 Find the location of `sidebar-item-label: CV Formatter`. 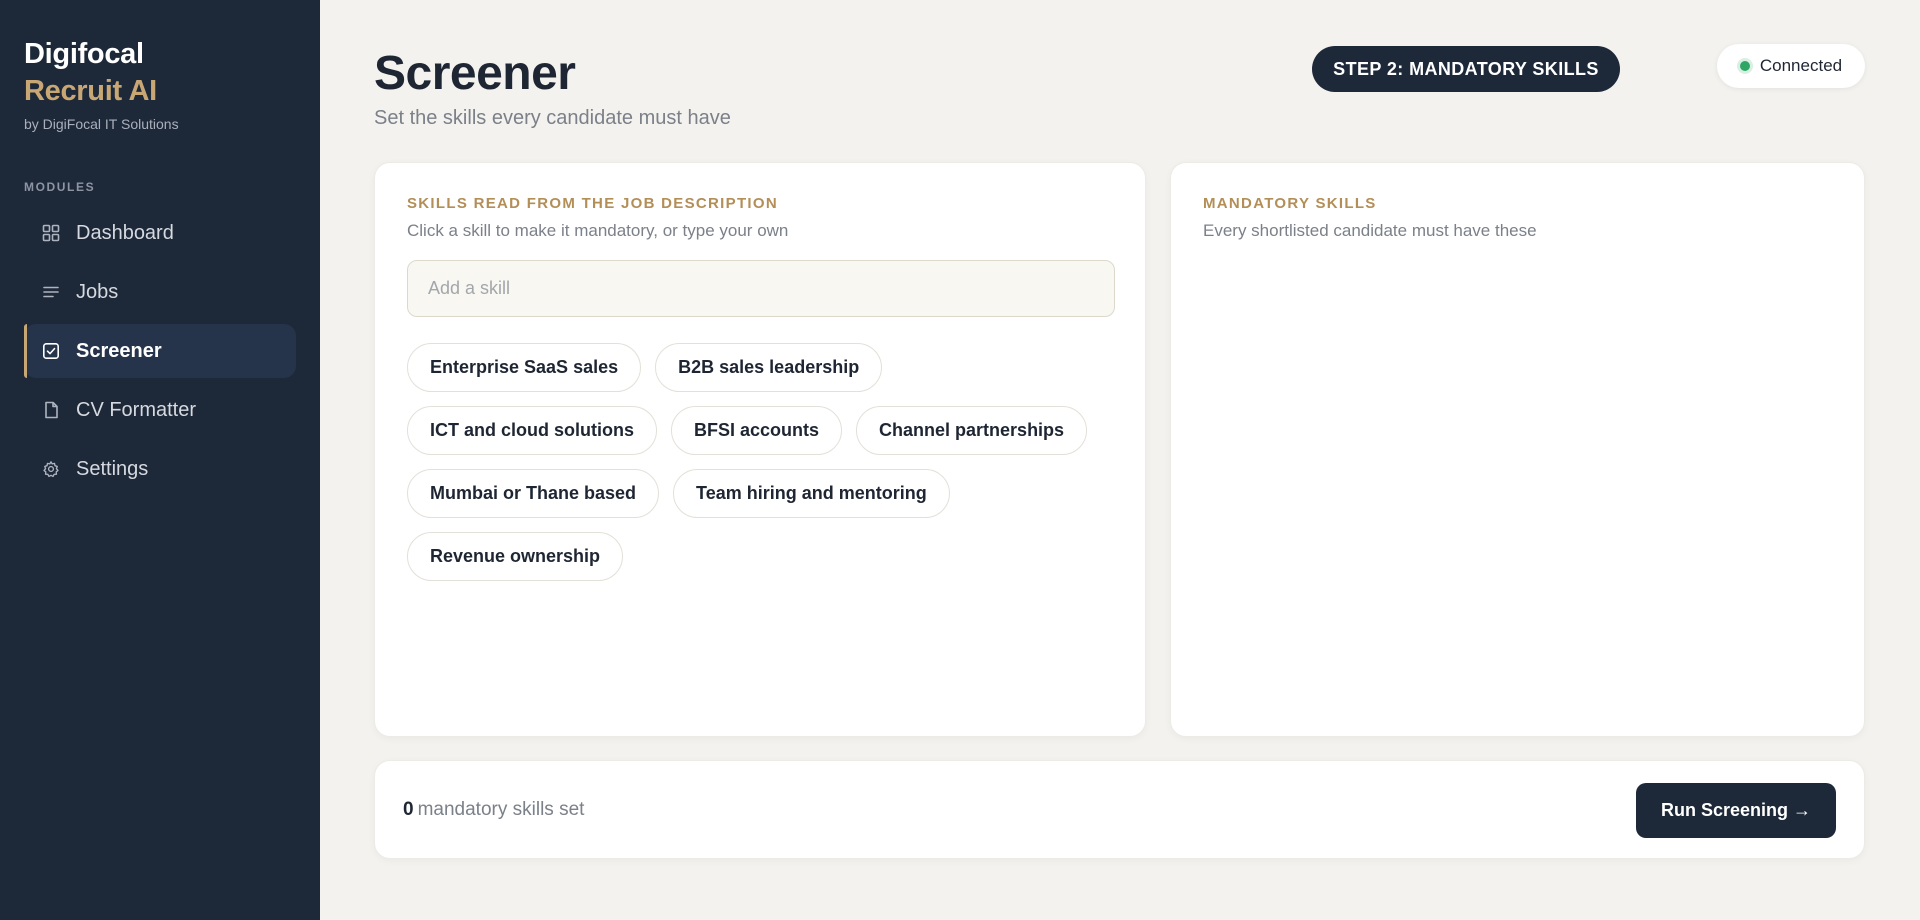

sidebar-item-label: CV Formatter is located at coordinates (136, 409).